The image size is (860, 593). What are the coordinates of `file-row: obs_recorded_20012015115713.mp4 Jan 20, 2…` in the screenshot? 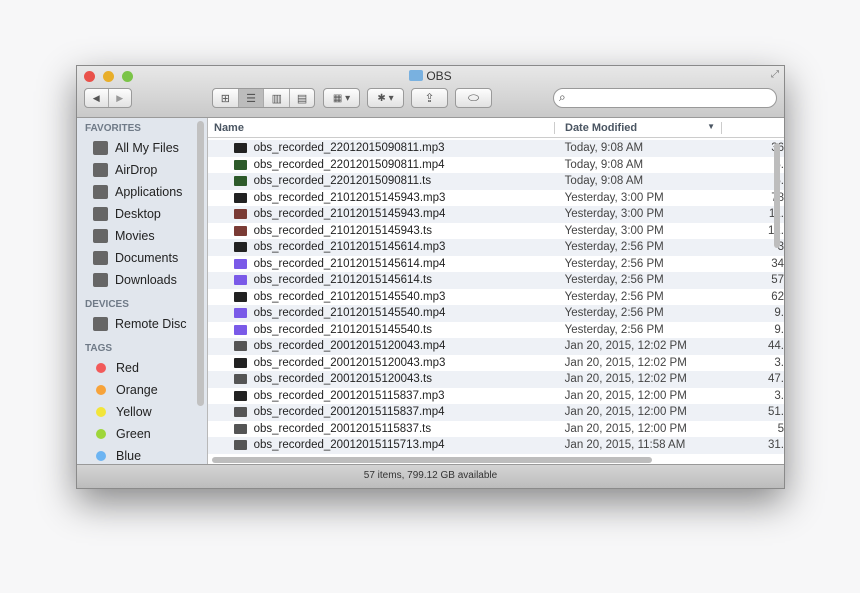 It's located at (496, 445).